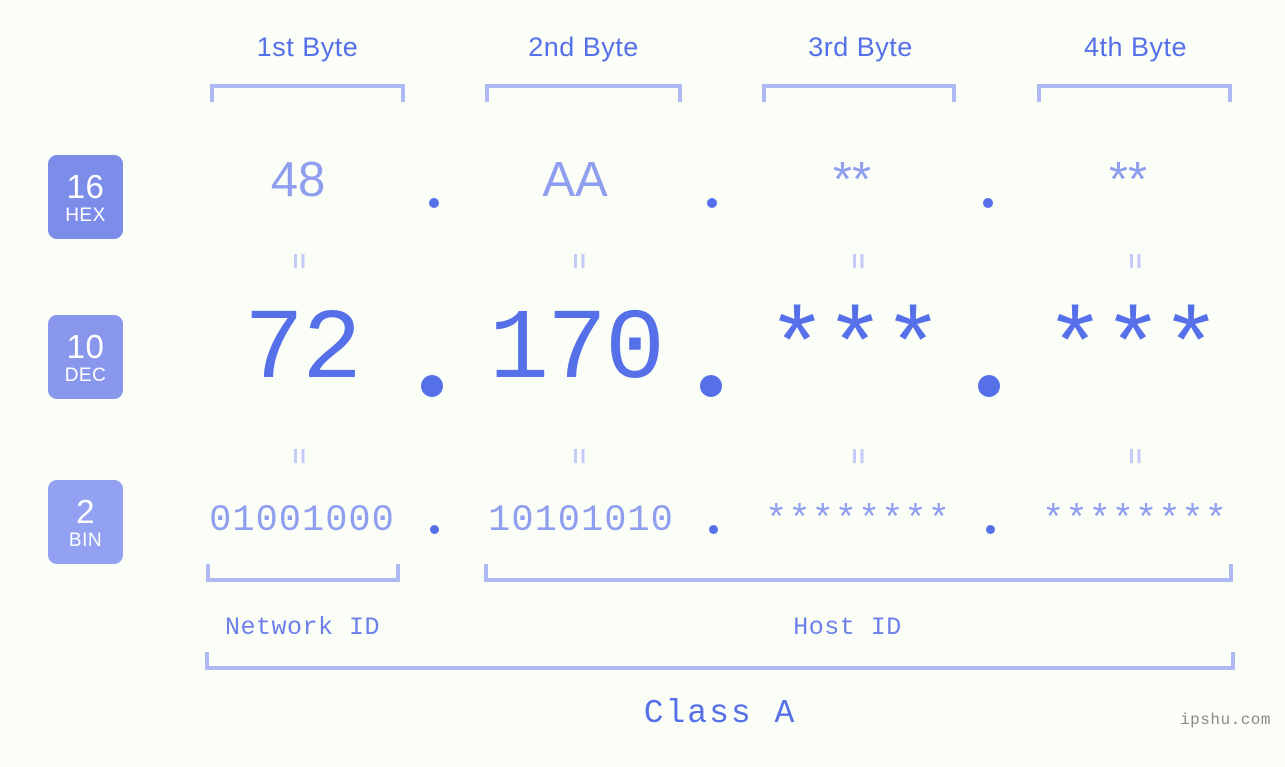 The image size is (1285, 767). Describe the element at coordinates (581, 521) in the screenshot. I see `bin-byte-2: 10101010` at that location.